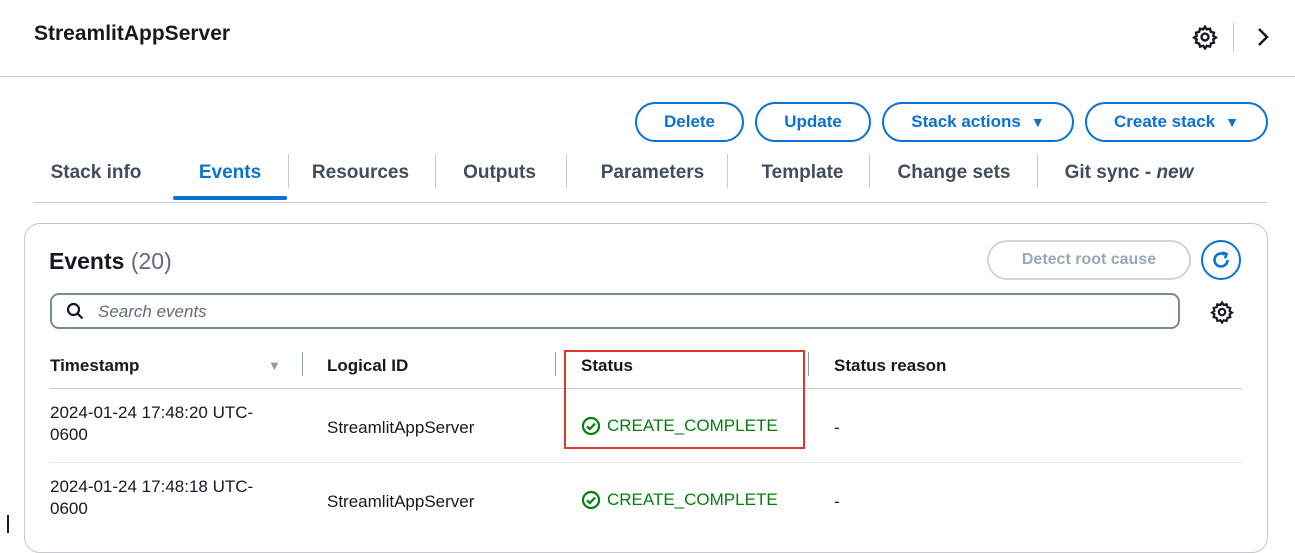 The image size is (1295, 553). What do you see at coordinates (152, 423) in the screenshot?
I see `table-row-timestamp: 2024-01-24 17:48:20 UTC- 0600` at bounding box center [152, 423].